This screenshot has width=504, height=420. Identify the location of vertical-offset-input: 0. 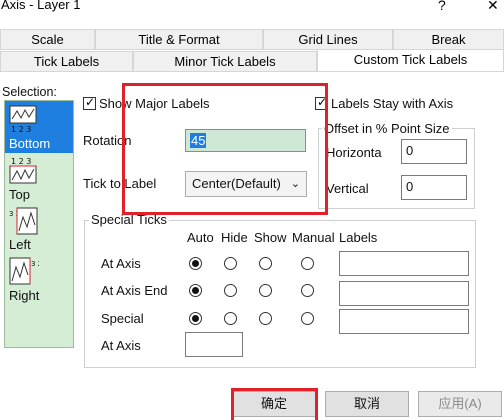
(434, 187).